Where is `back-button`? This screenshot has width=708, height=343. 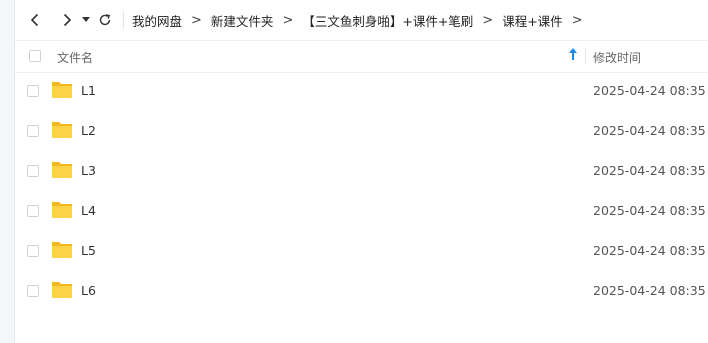
back-button is located at coordinates (35, 20).